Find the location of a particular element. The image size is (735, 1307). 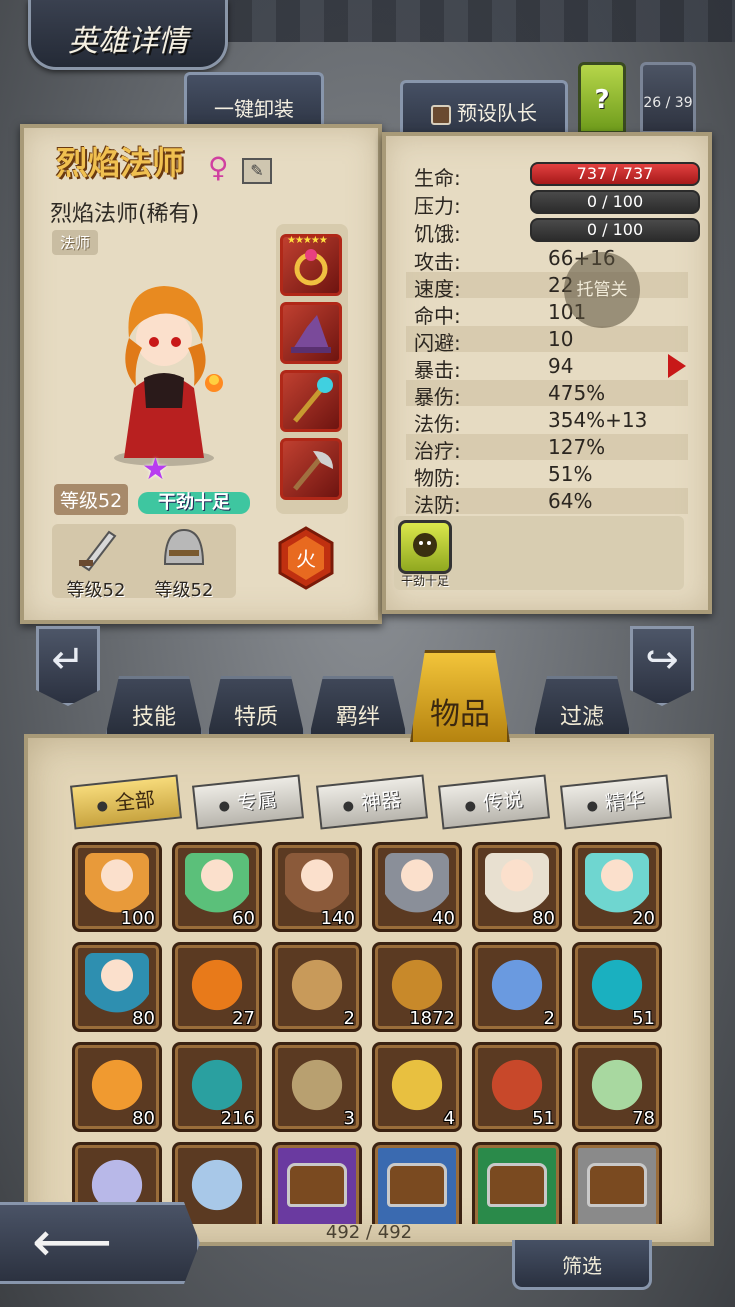

chip-dot-icon is located at coordinates (348, 806).